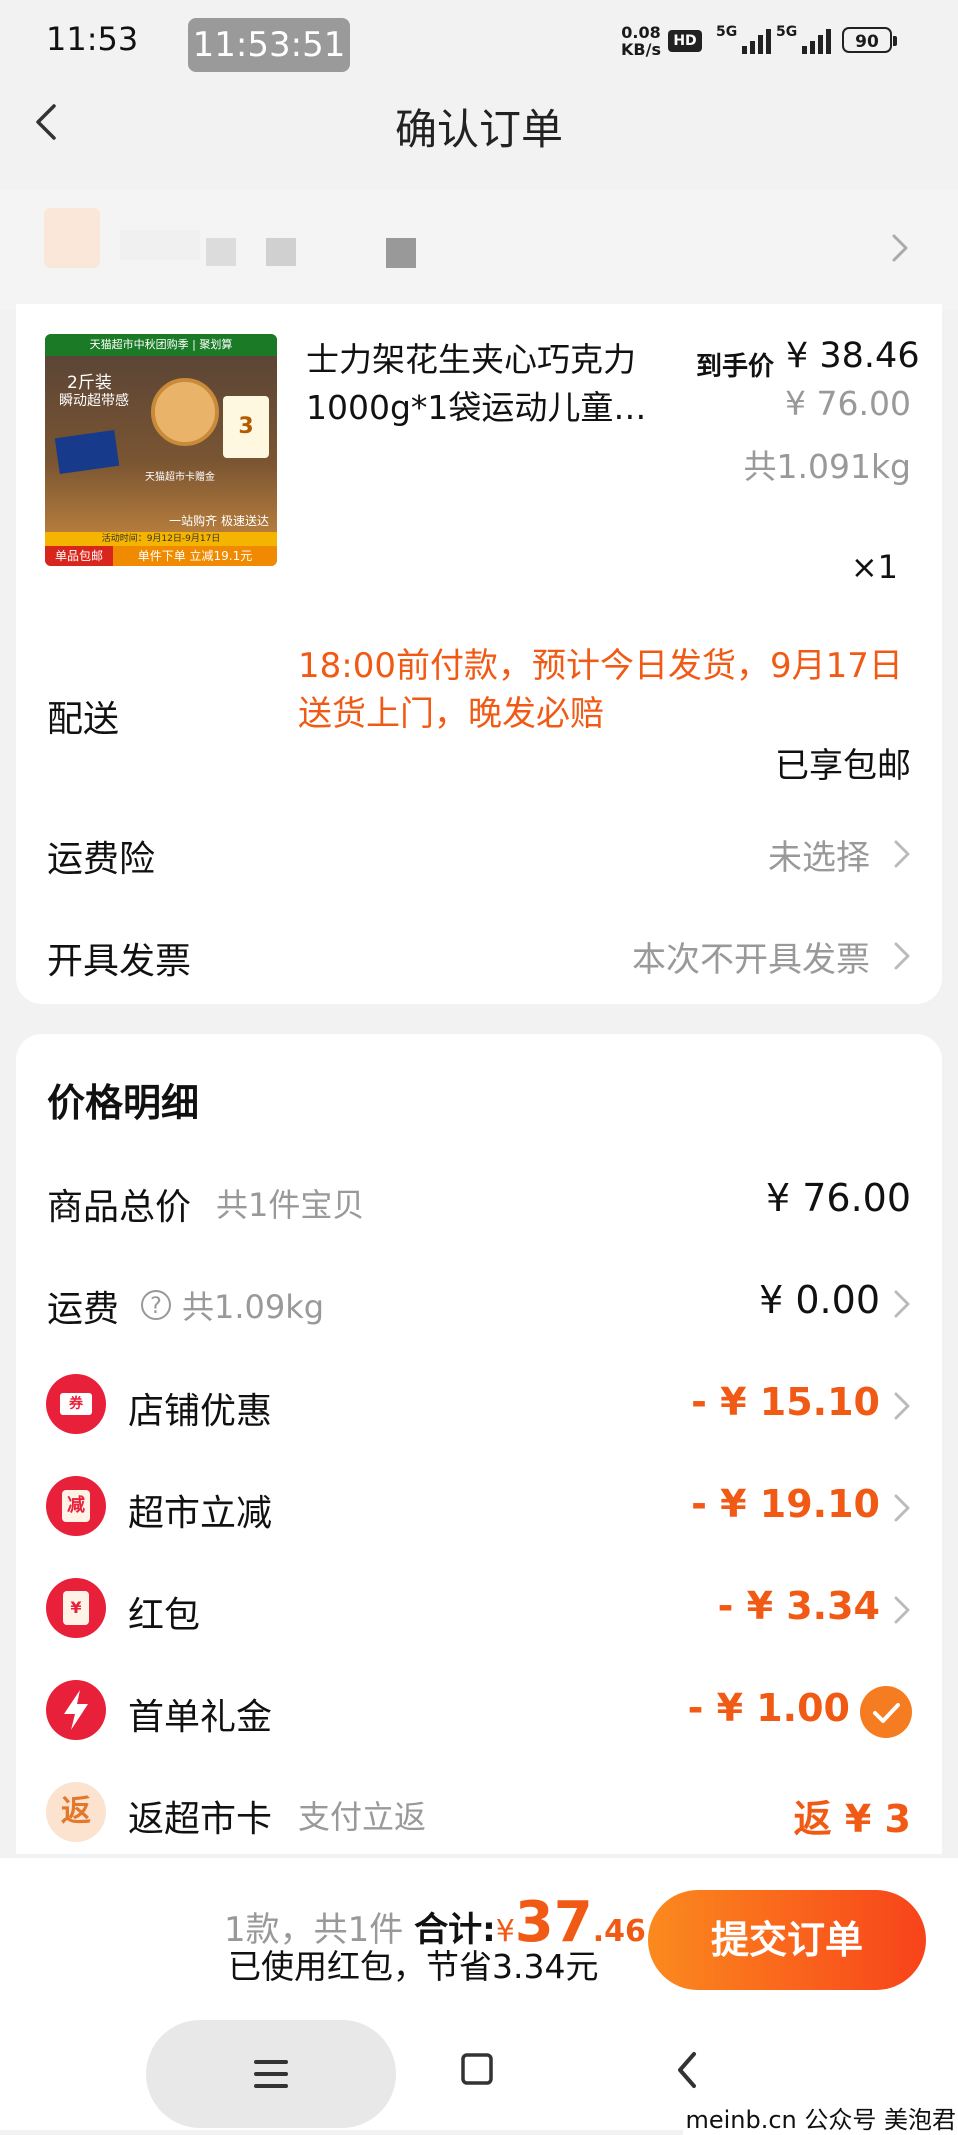 Image resolution: width=958 pixels, height=2135 pixels. Describe the element at coordinates (413, 1966) in the screenshot. I see `saving-text: 已使用红包，节省3.34元` at that location.